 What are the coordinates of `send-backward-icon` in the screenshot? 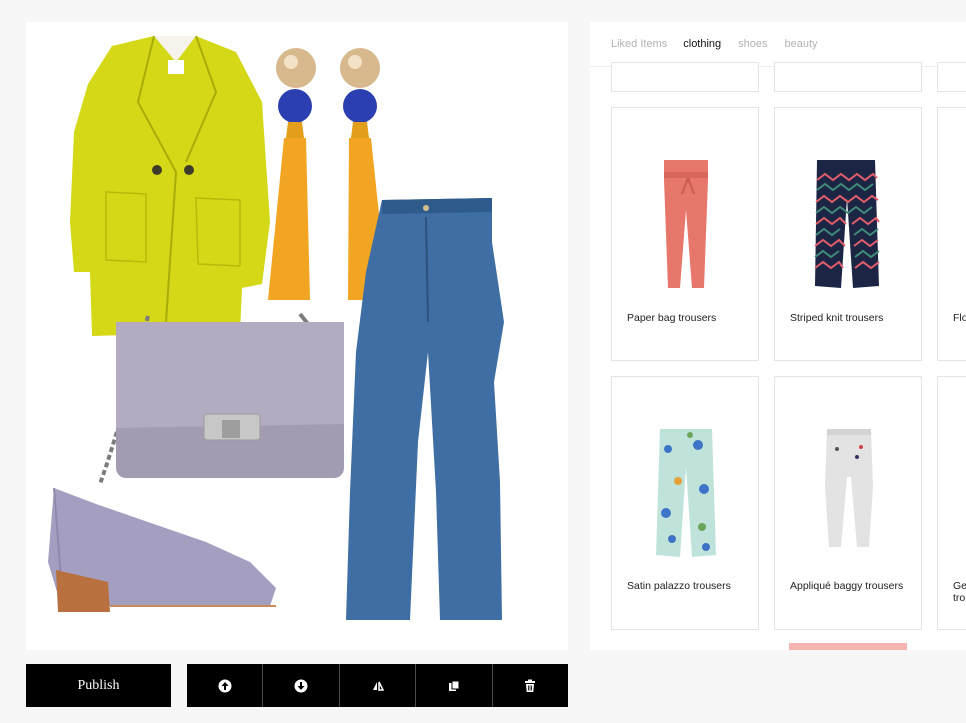 It's located at (301, 685).